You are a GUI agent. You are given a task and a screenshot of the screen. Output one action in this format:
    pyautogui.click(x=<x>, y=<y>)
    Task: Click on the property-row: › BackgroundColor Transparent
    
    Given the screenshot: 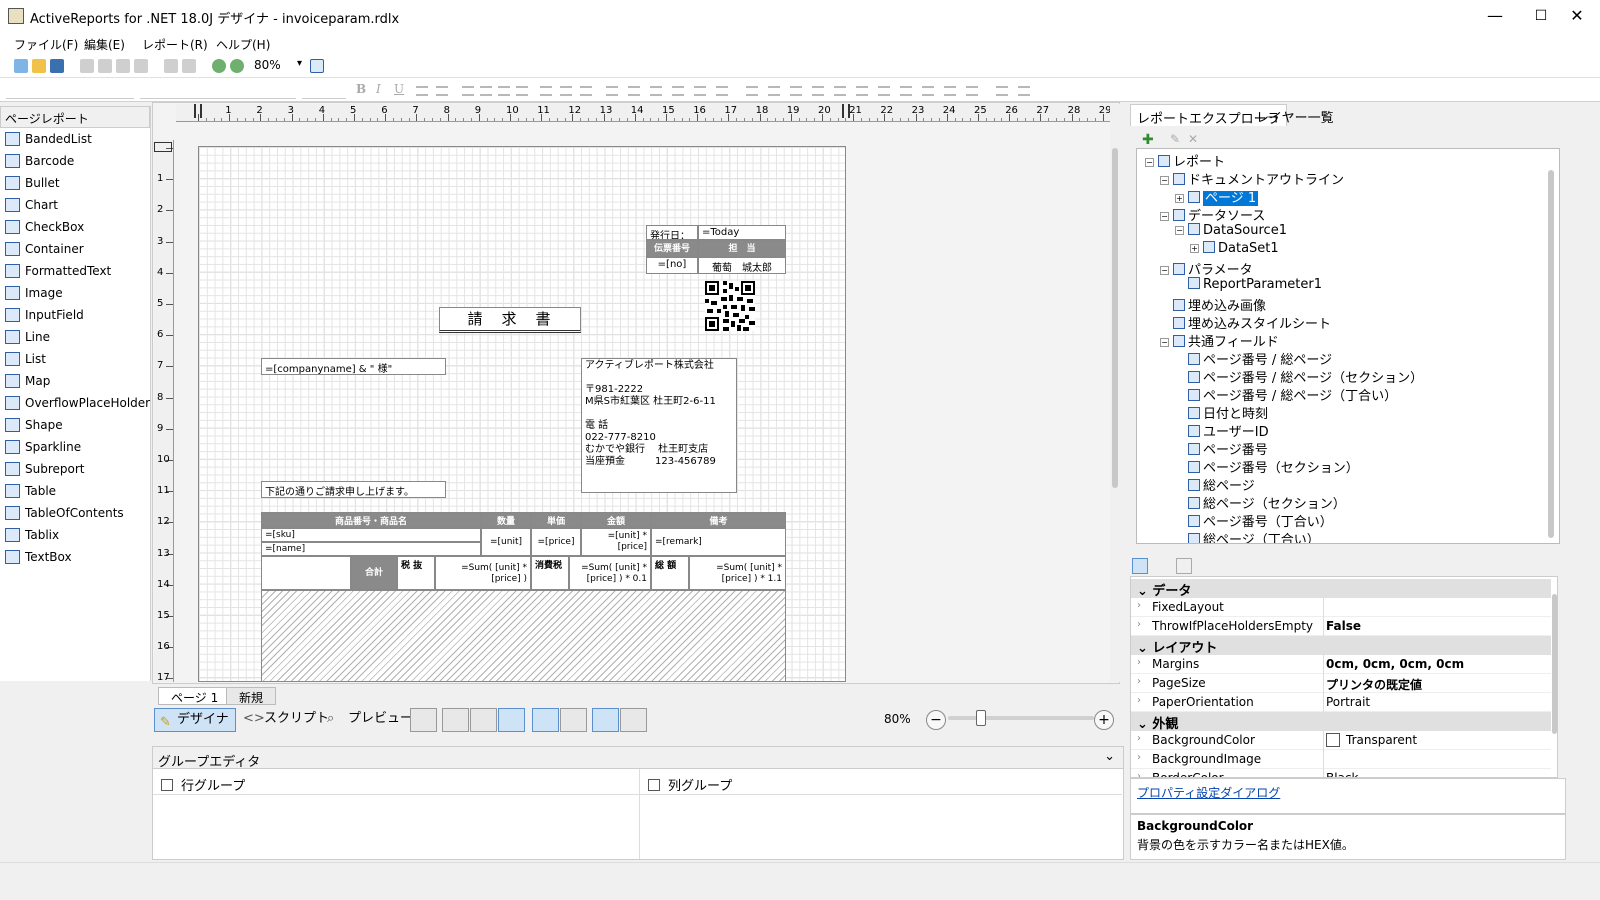 What is the action you would take?
    pyautogui.click(x=1341, y=740)
    